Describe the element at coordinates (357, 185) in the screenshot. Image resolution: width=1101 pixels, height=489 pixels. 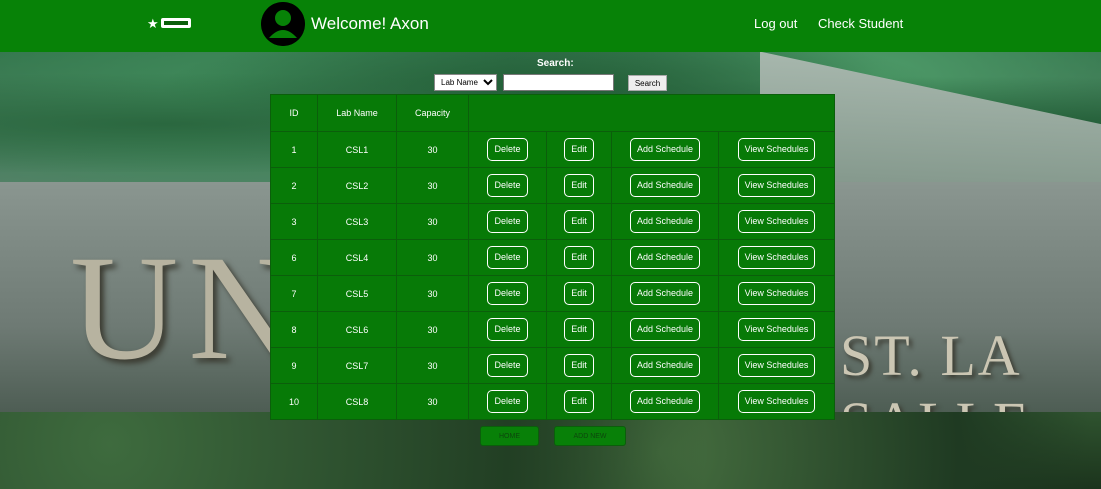
I see `cell-lab-name: CSL2` at that location.